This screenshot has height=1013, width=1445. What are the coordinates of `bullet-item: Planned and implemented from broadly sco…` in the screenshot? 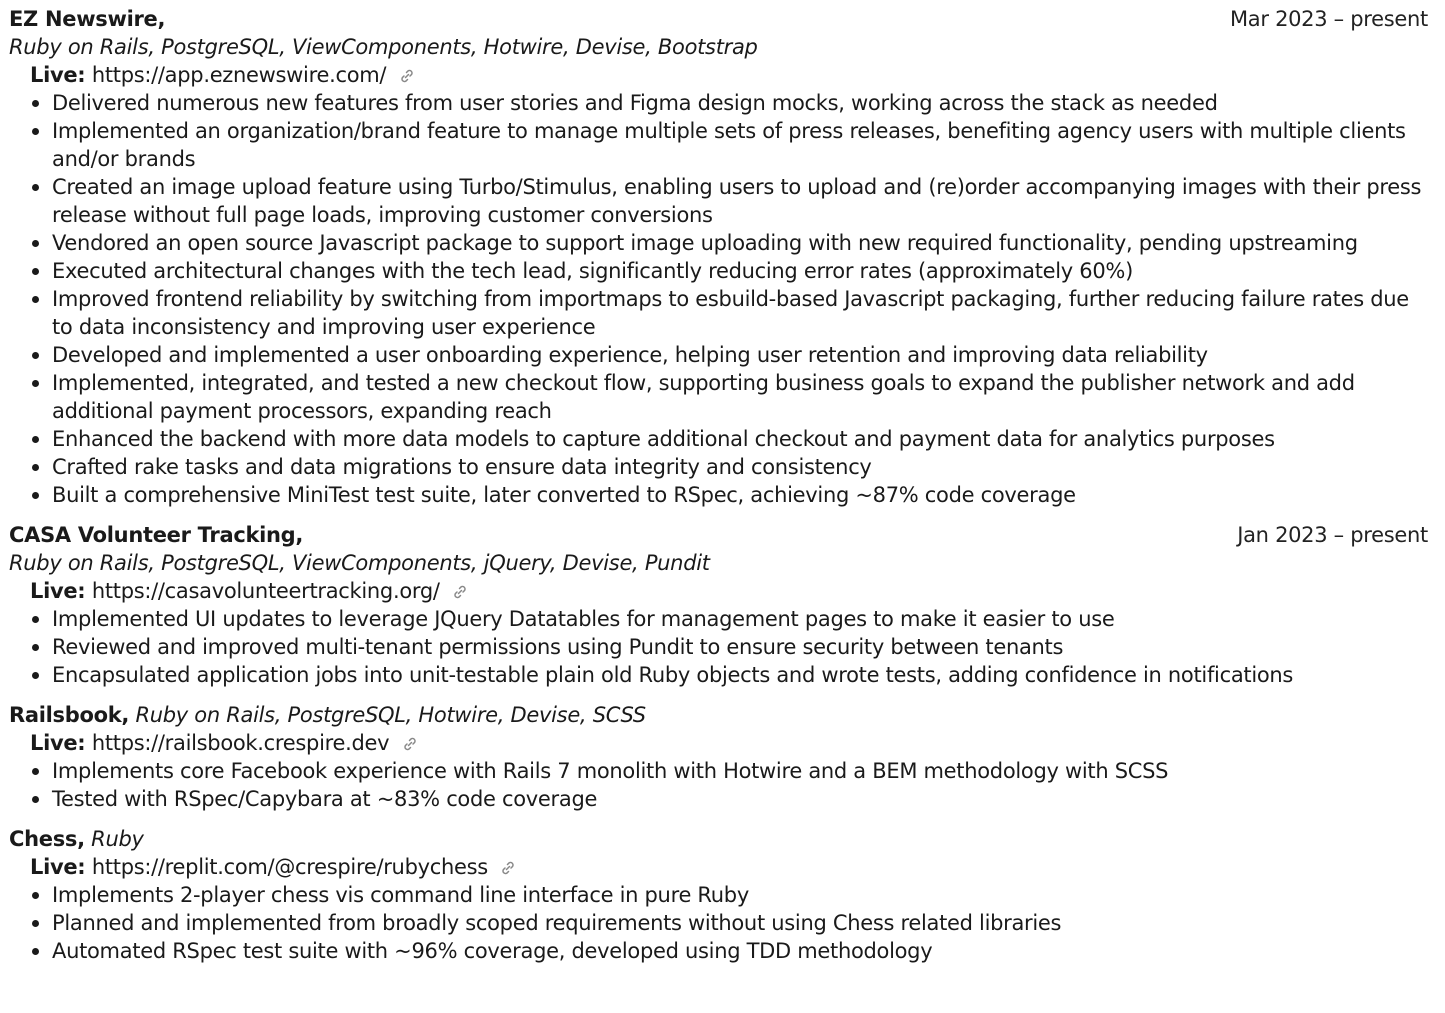 It's located at (718, 923).